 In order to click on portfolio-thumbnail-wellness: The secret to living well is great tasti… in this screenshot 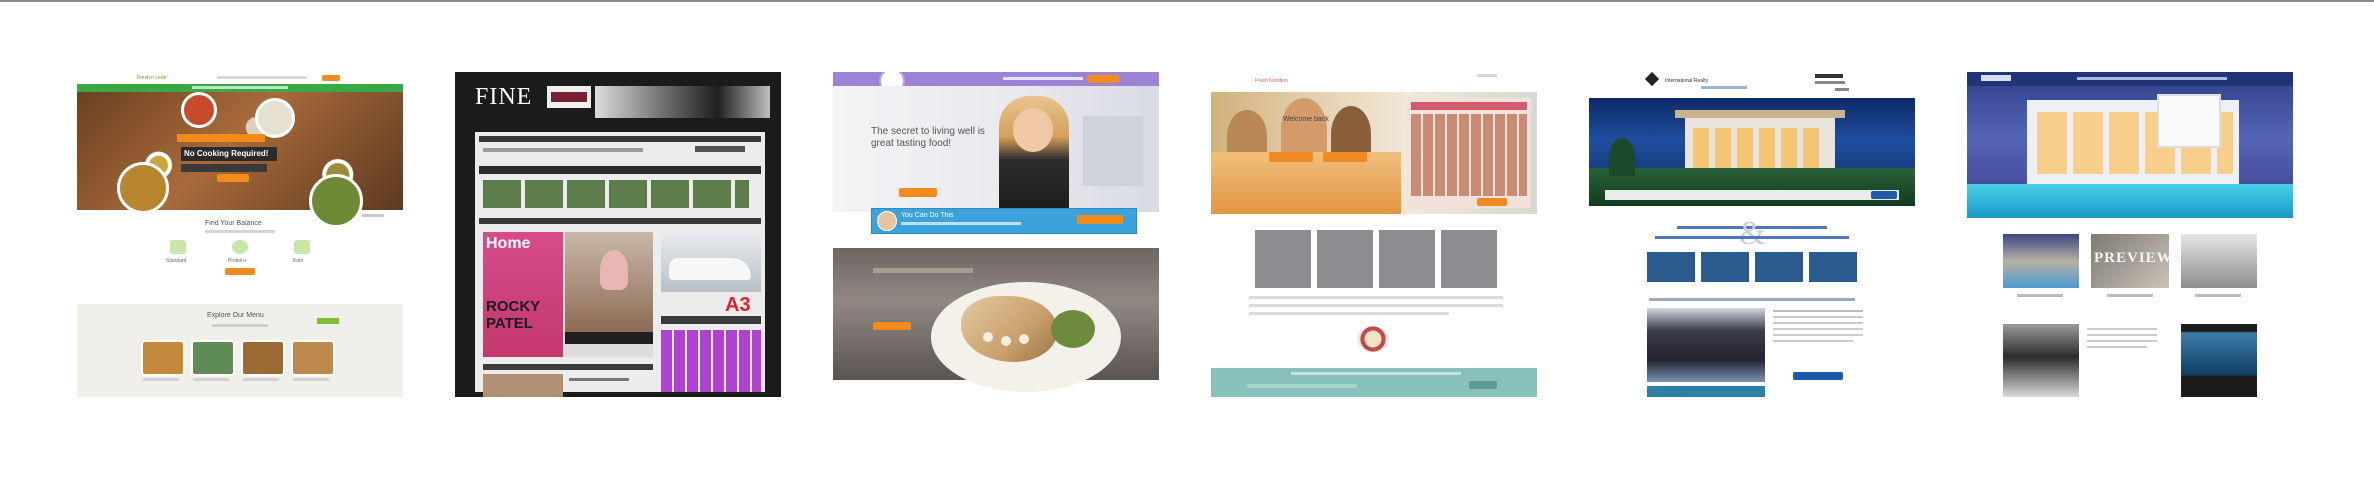, I will do `click(996, 234)`.